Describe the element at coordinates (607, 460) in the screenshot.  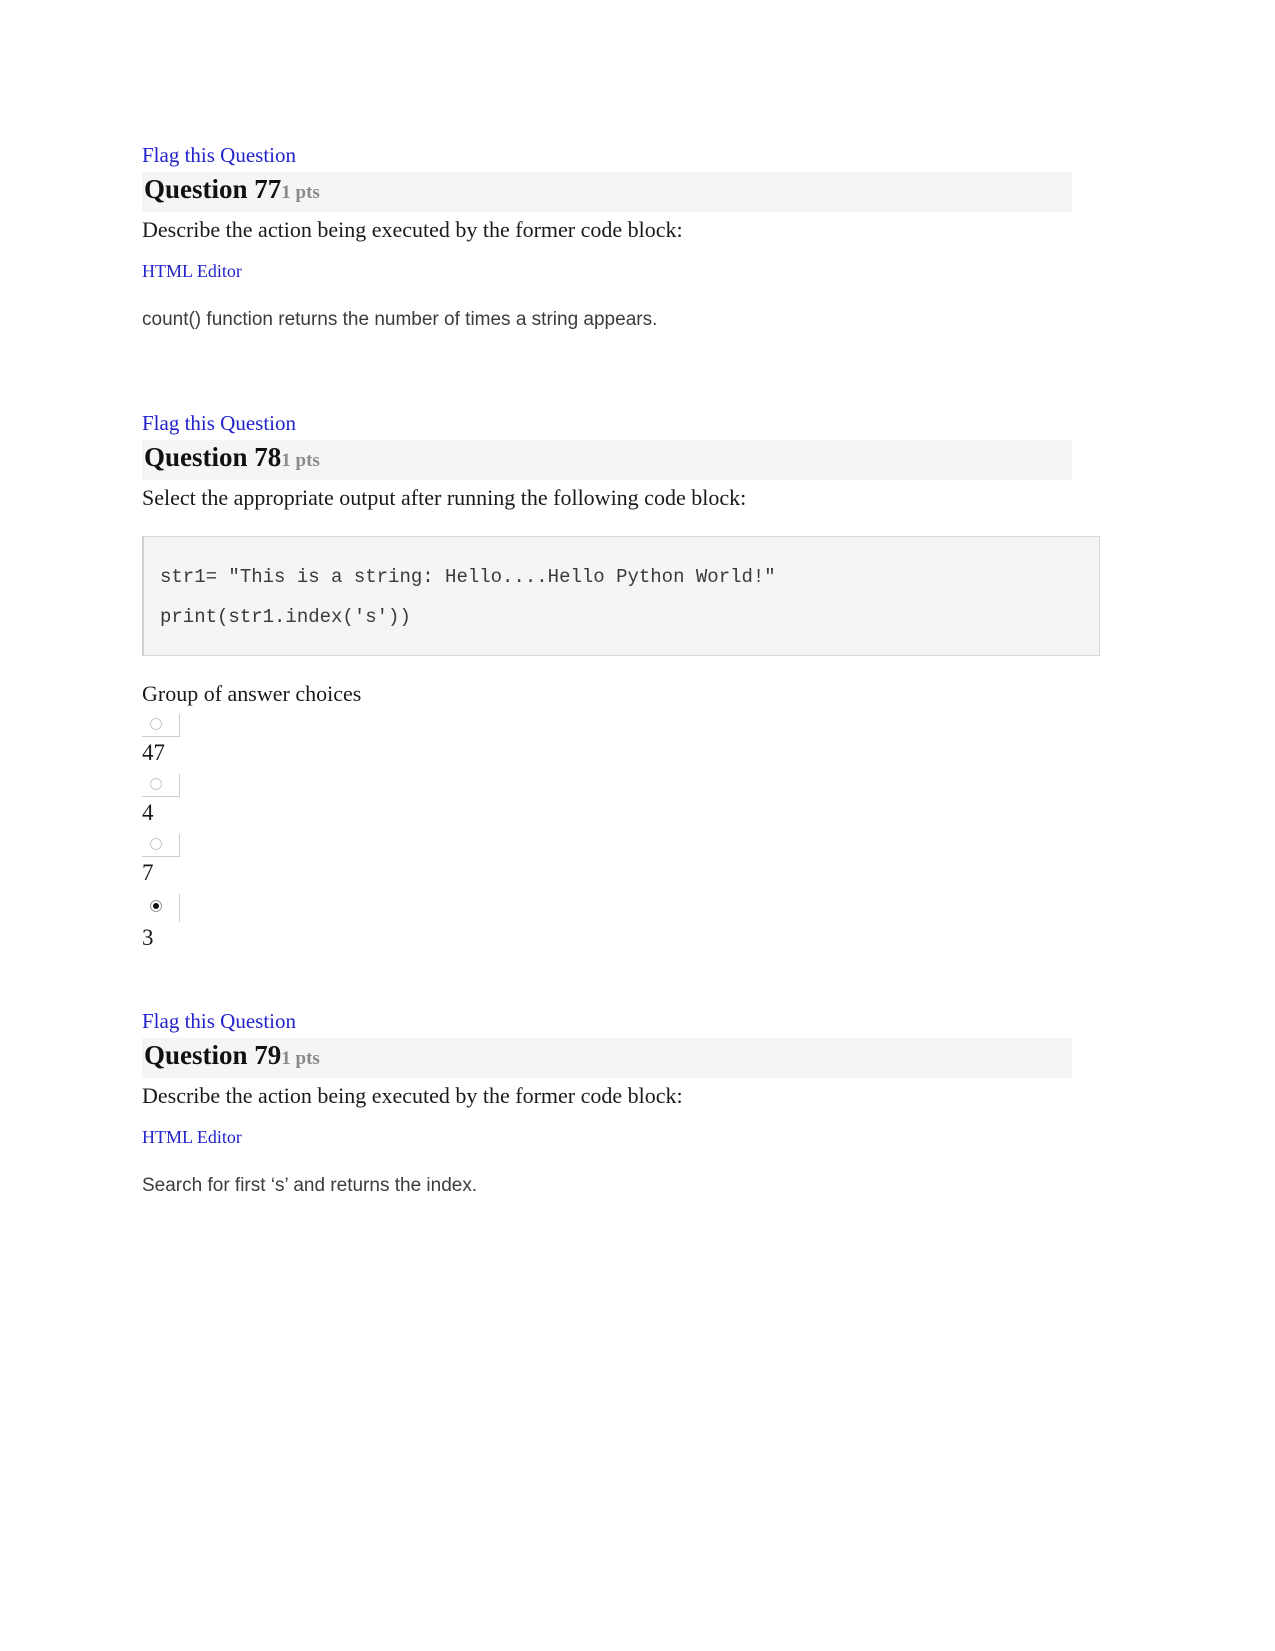
I see `question-header-bar: Question 781 pts` at that location.